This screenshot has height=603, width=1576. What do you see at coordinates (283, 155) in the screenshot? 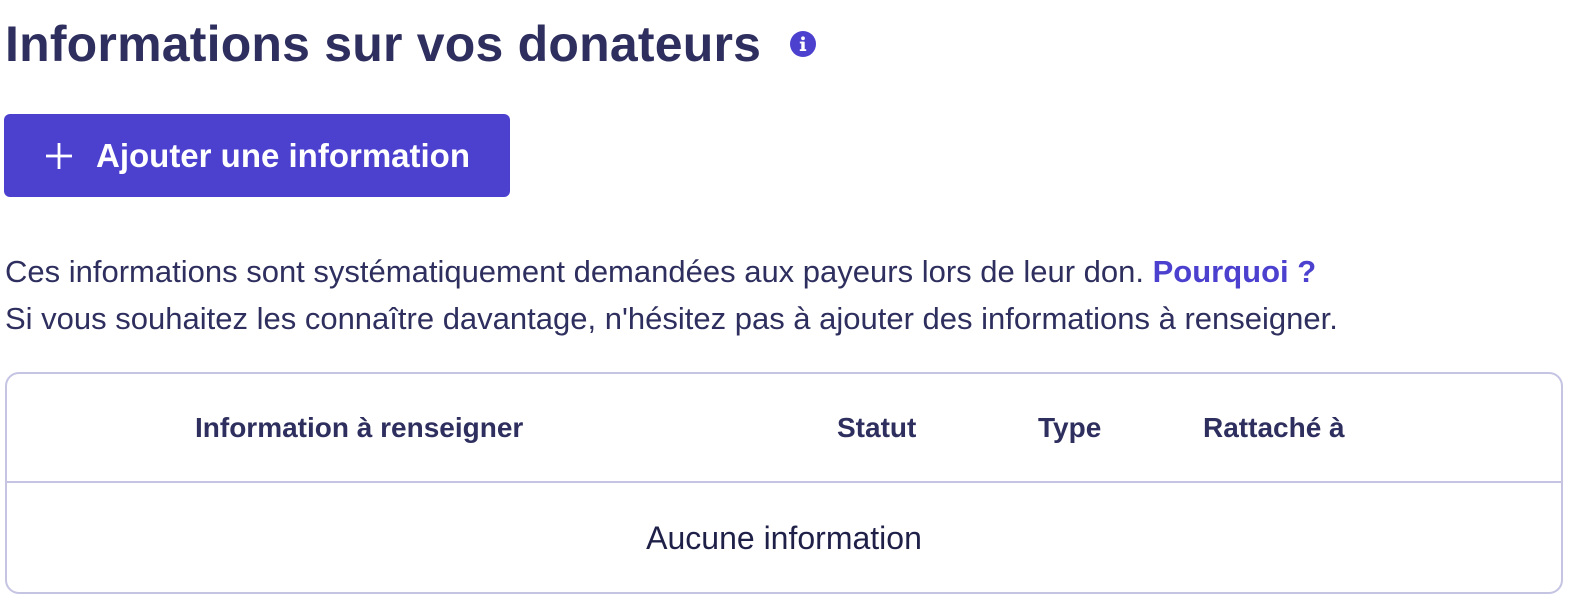
I see `add-information-label: Ajouter une information` at bounding box center [283, 155].